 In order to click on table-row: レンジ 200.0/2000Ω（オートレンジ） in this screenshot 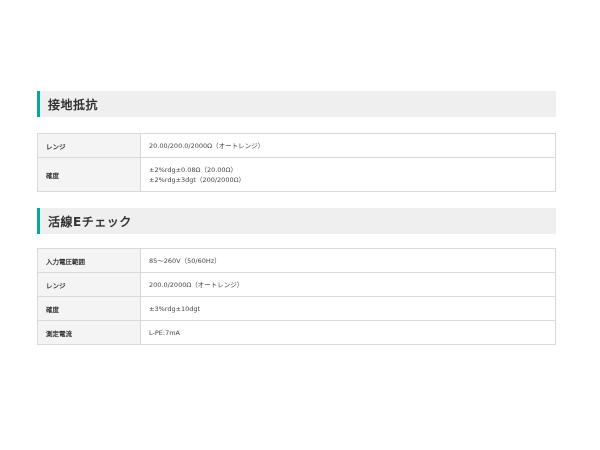, I will do `click(296, 284)`.